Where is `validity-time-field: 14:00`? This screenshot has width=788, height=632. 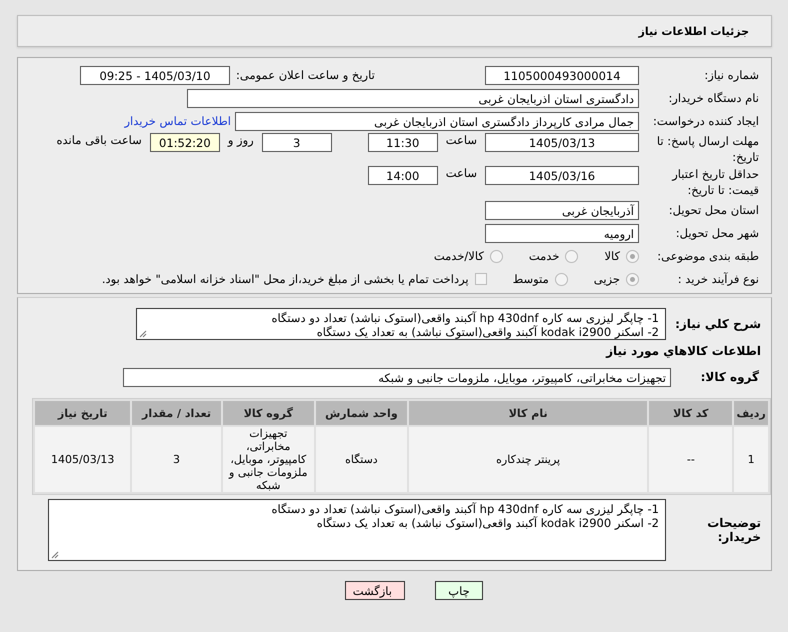 validity-time-field: 14:00 is located at coordinates (403, 175).